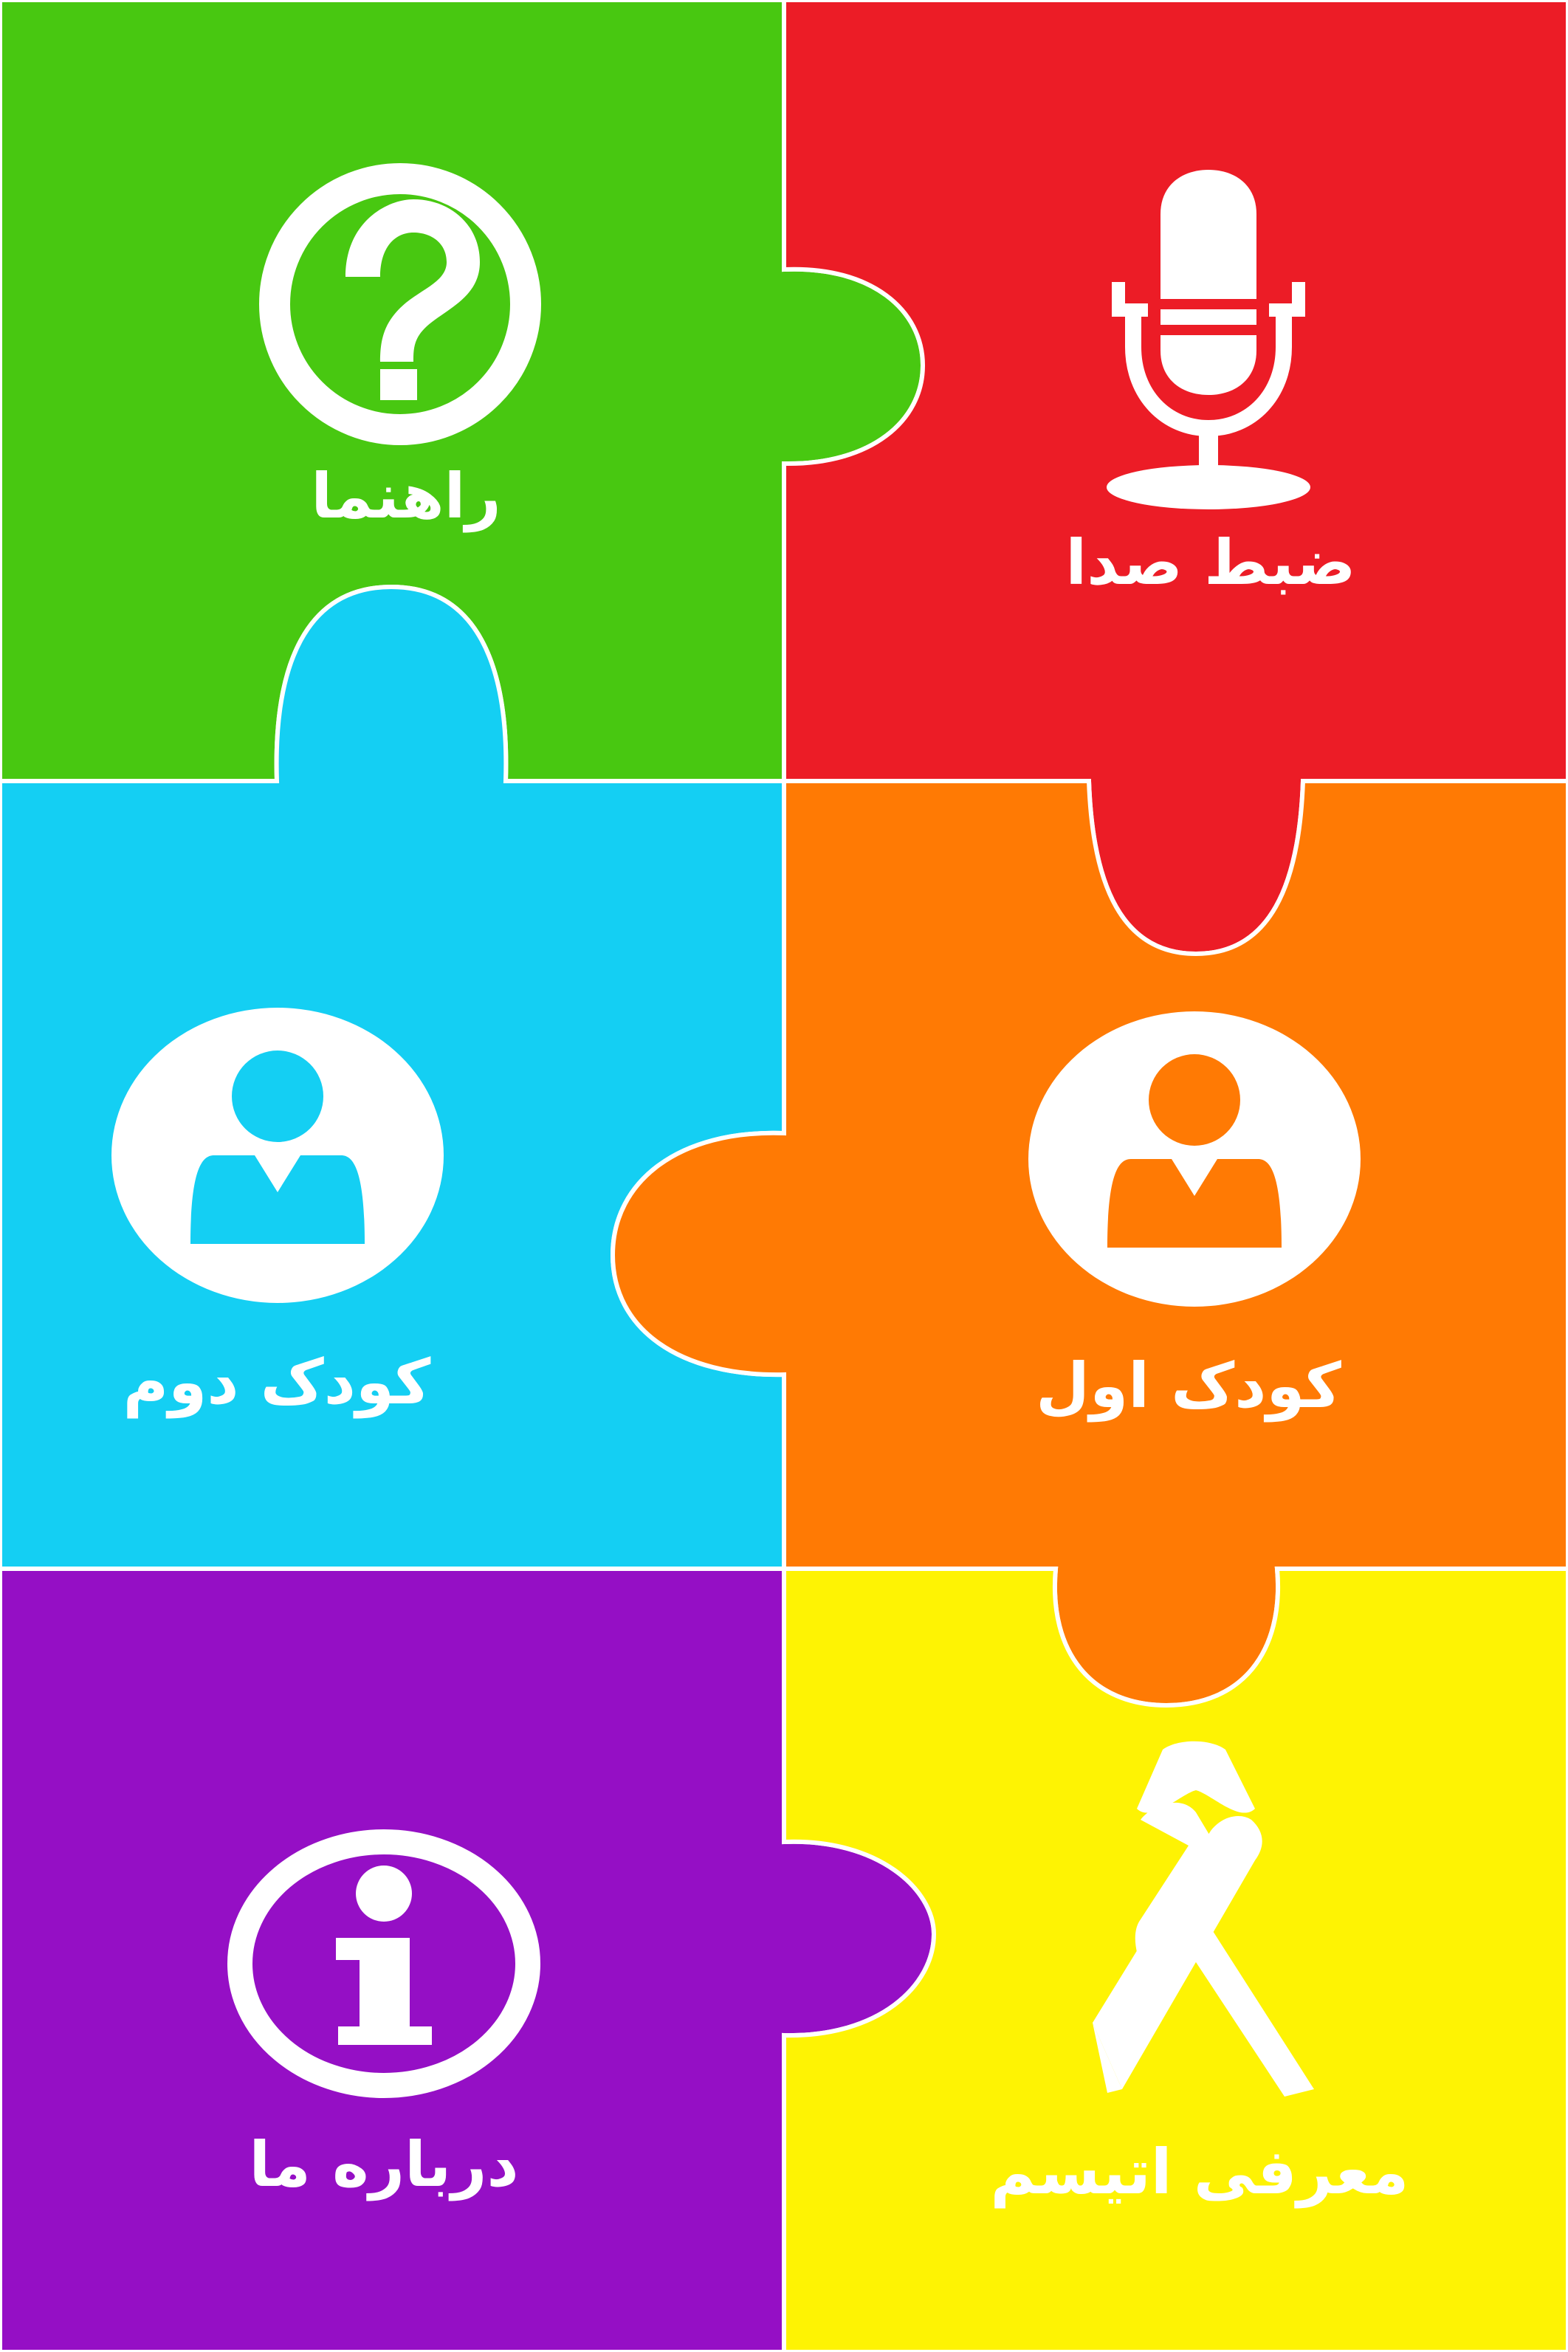 The width and height of the screenshot is (1568, 2352). Describe the element at coordinates (384, 2164) in the screenshot. I see `about-label: درباره ما` at that location.